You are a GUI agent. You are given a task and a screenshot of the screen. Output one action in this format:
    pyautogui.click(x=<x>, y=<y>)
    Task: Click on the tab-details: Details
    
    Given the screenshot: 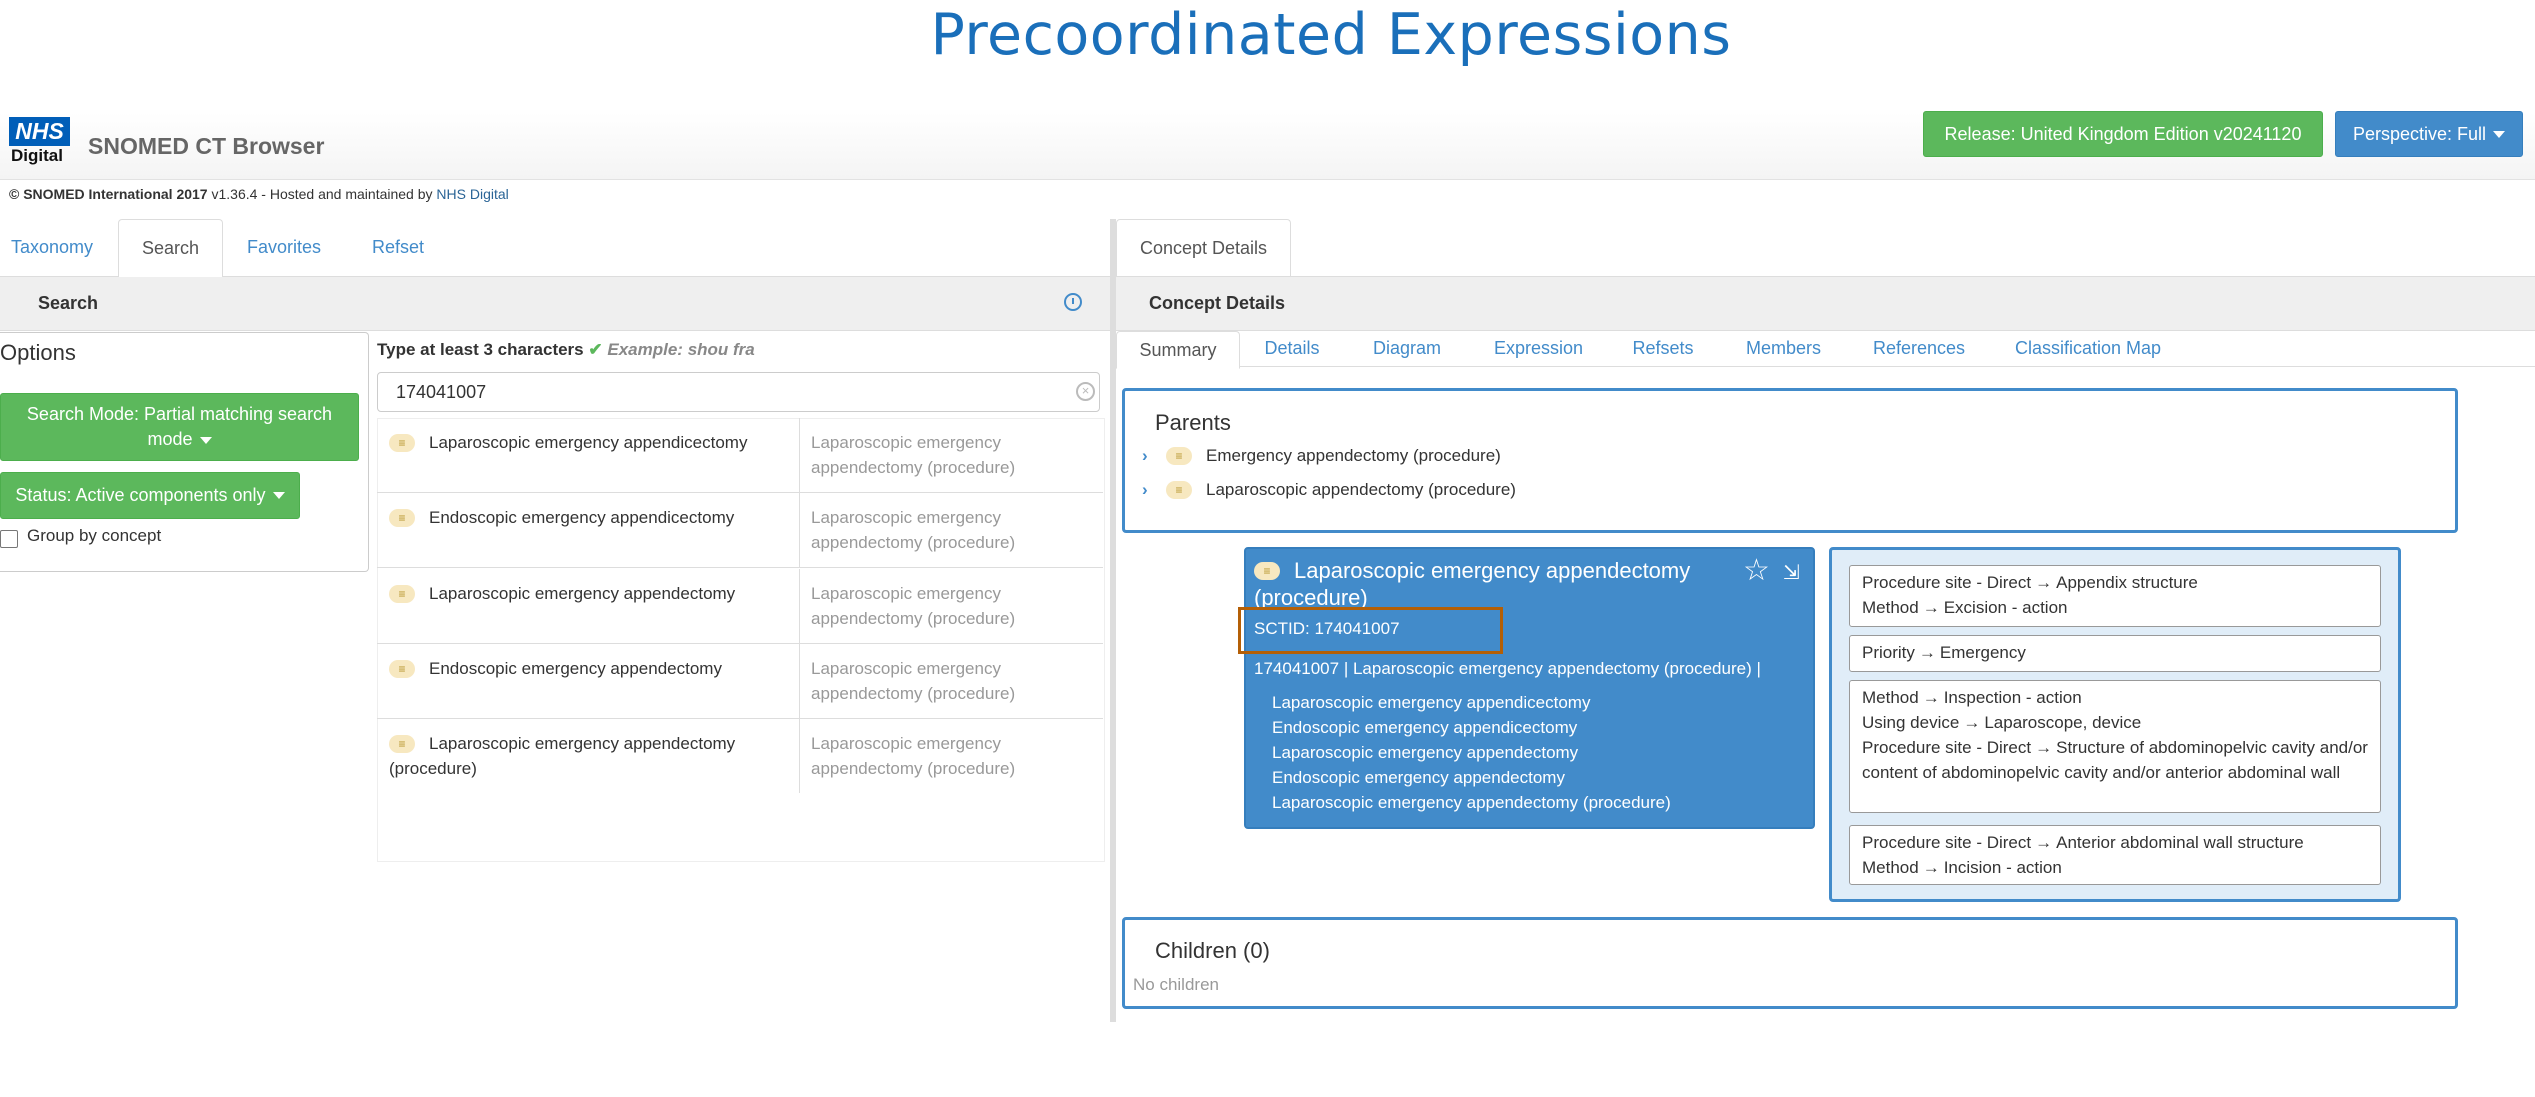 What is the action you would take?
    pyautogui.click(x=1292, y=348)
    